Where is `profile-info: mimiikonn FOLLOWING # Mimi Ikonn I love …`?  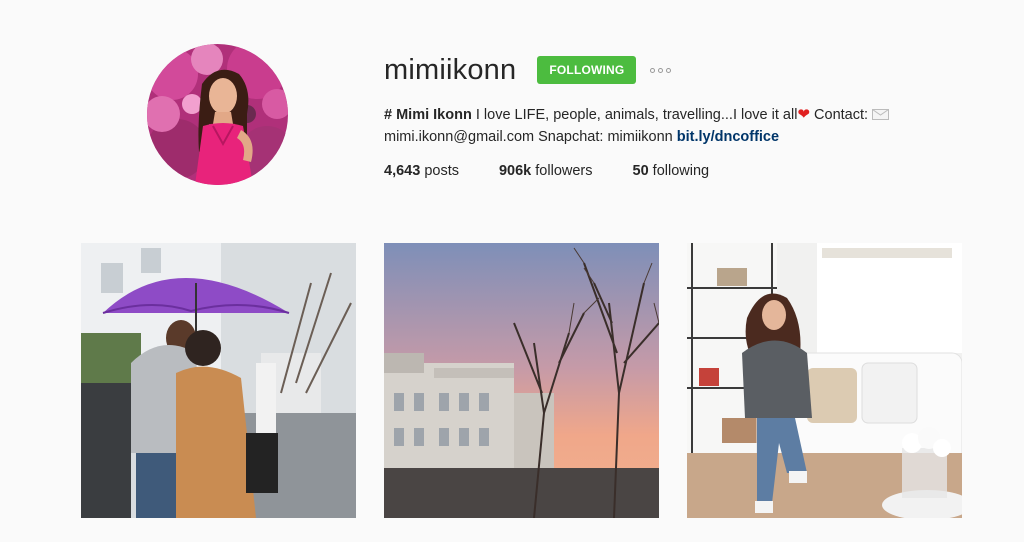
profile-info: mimiikonn FOLLOWING # Mimi Ikonn I love … is located at coordinates (684, 115).